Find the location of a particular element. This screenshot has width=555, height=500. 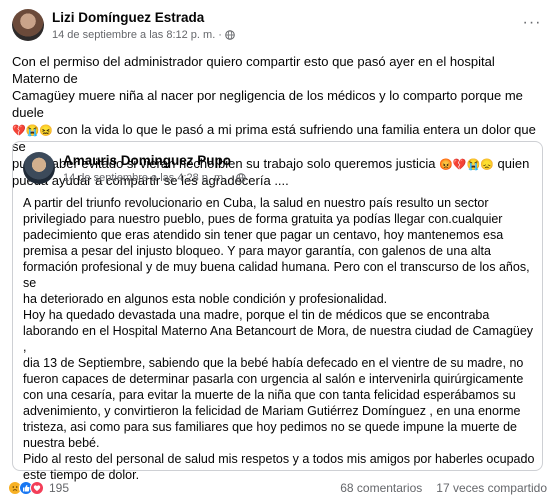

author-avatar is located at coordinates (28, 25).